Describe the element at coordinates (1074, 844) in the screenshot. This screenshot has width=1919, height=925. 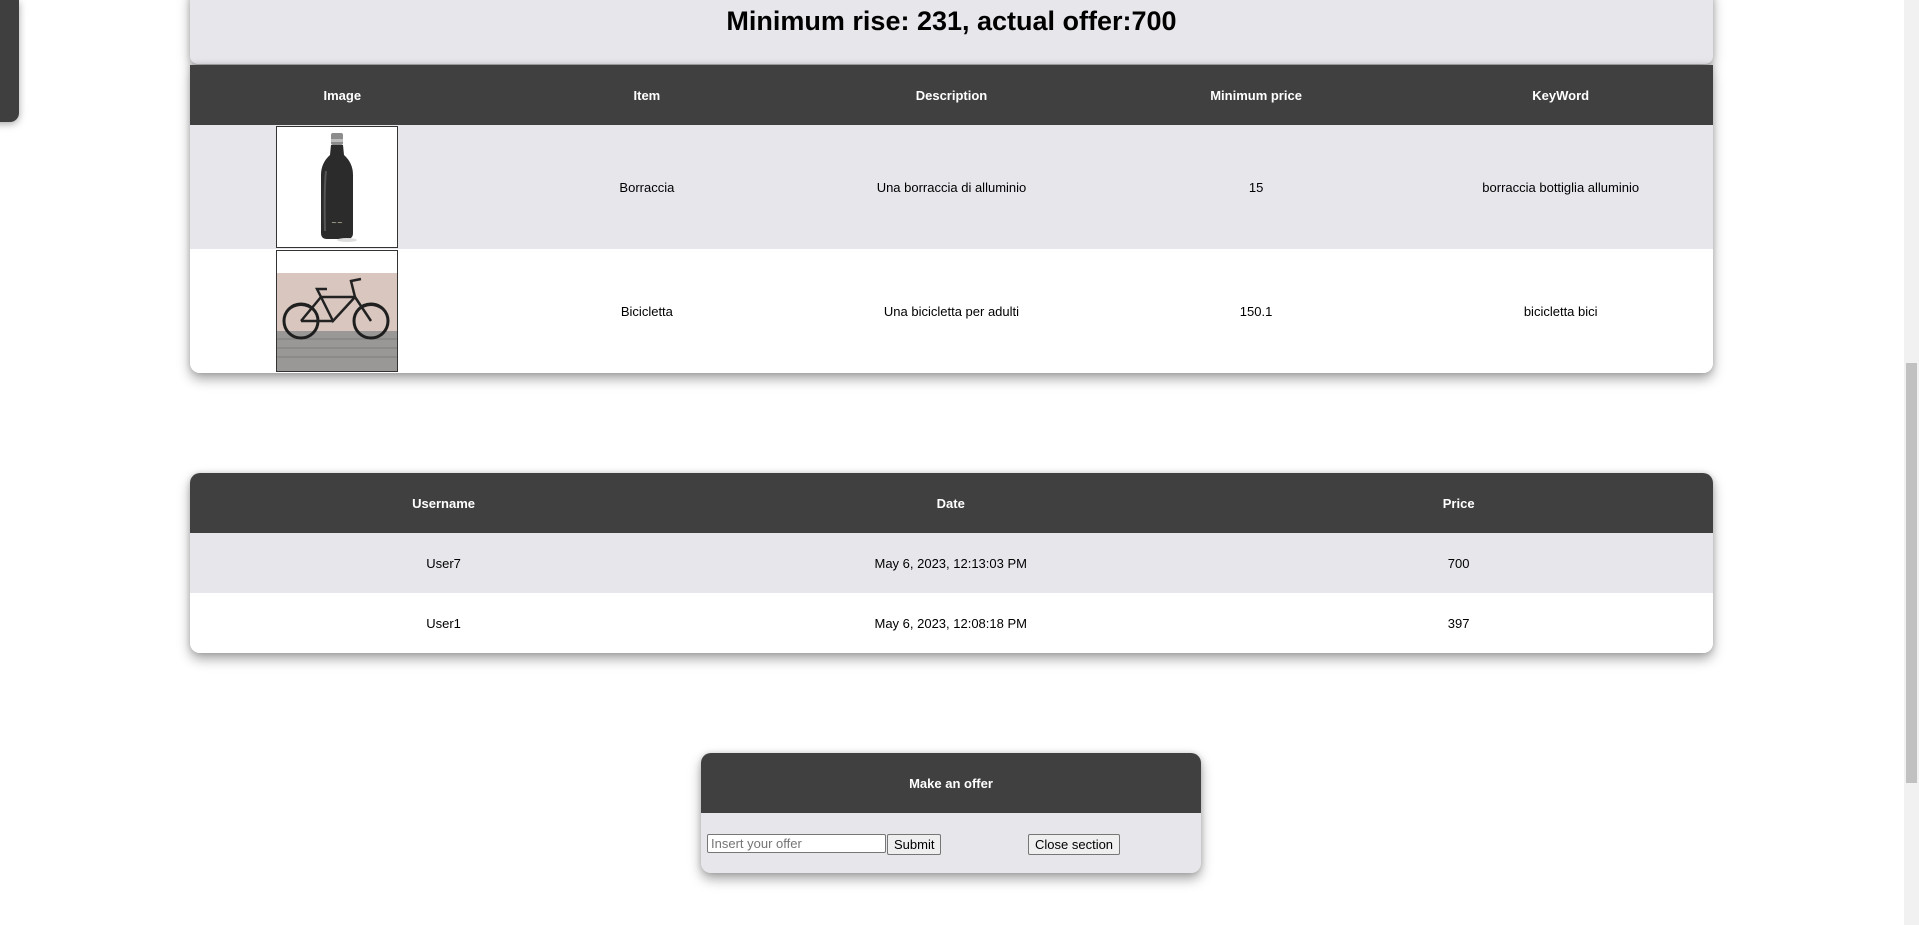
I see `close-section-button: Close section` at that location.